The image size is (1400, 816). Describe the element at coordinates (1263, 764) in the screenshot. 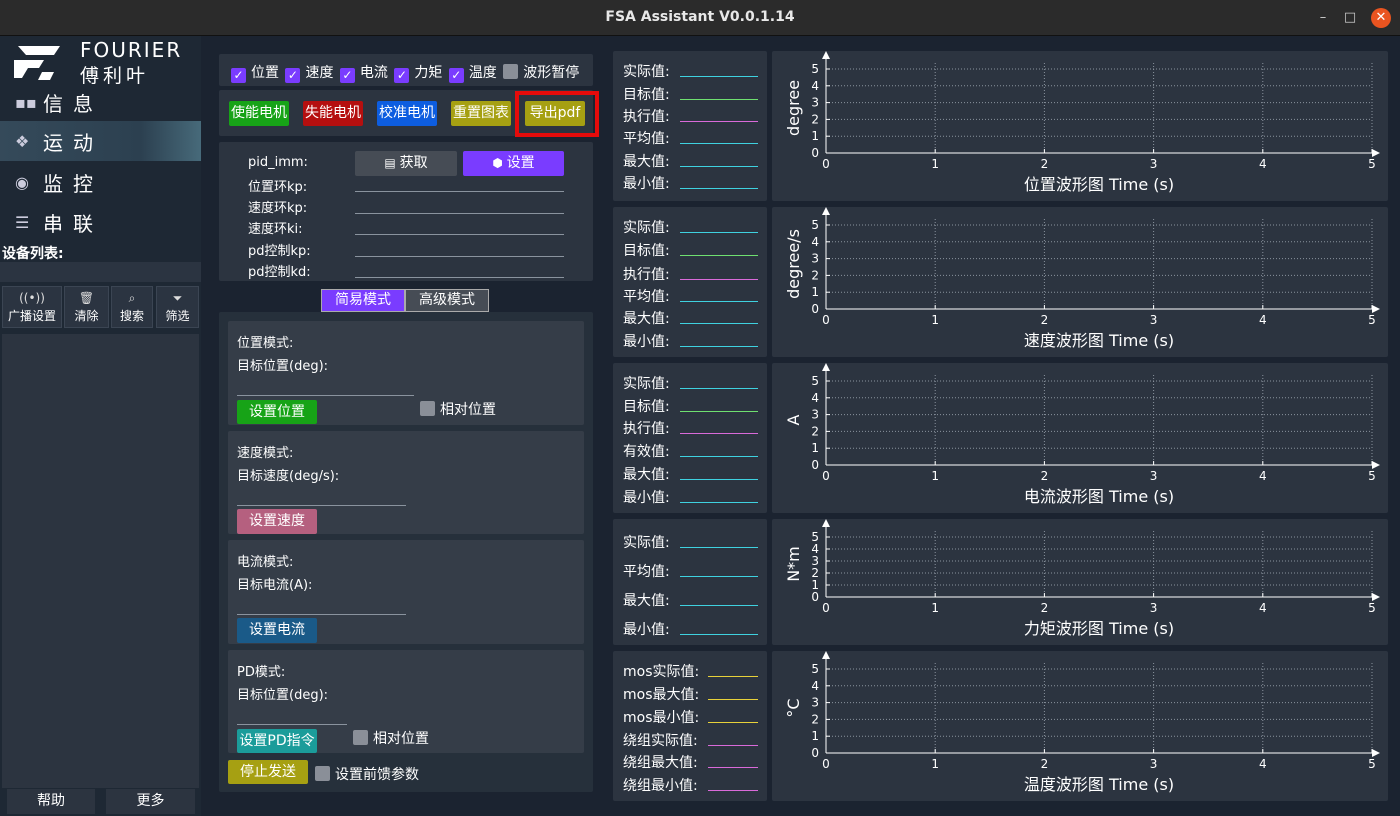

I see `x-tick-label: 4` at that location.